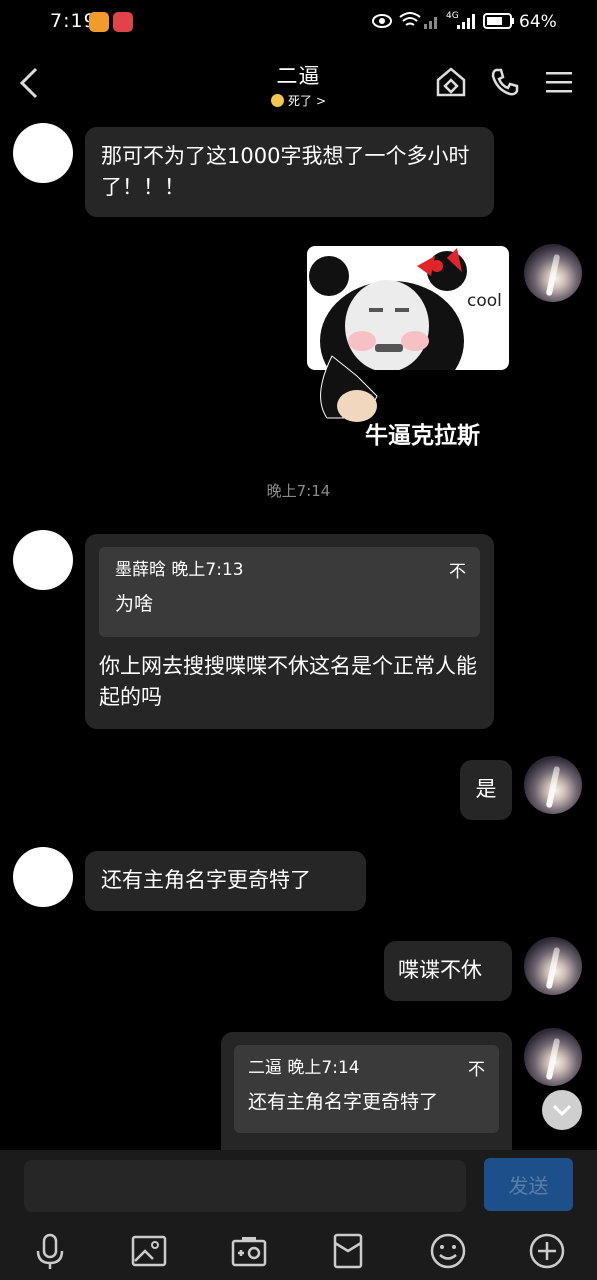  I want to click on battery-level: 64%, so click(538, 22).